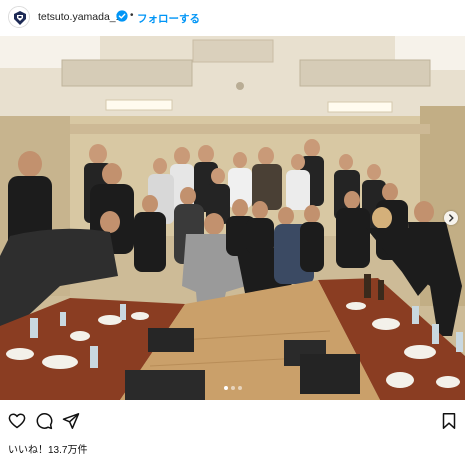 The height and width of the screenshot is (460, 465). I want to click on carousel-next-button, so click(451, 218).